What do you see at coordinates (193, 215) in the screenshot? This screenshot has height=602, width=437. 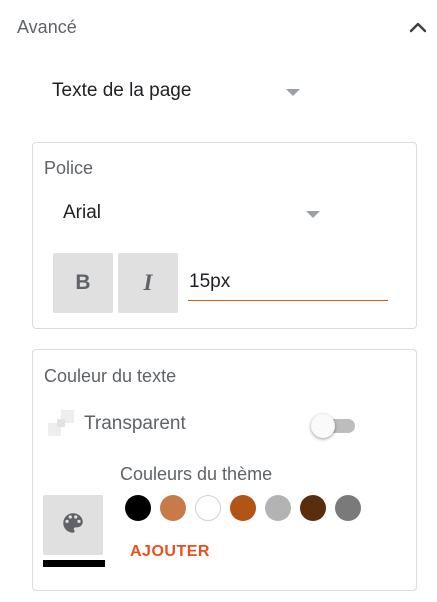 I see `font-family-select: Arial` at bounding box center [193, 215].